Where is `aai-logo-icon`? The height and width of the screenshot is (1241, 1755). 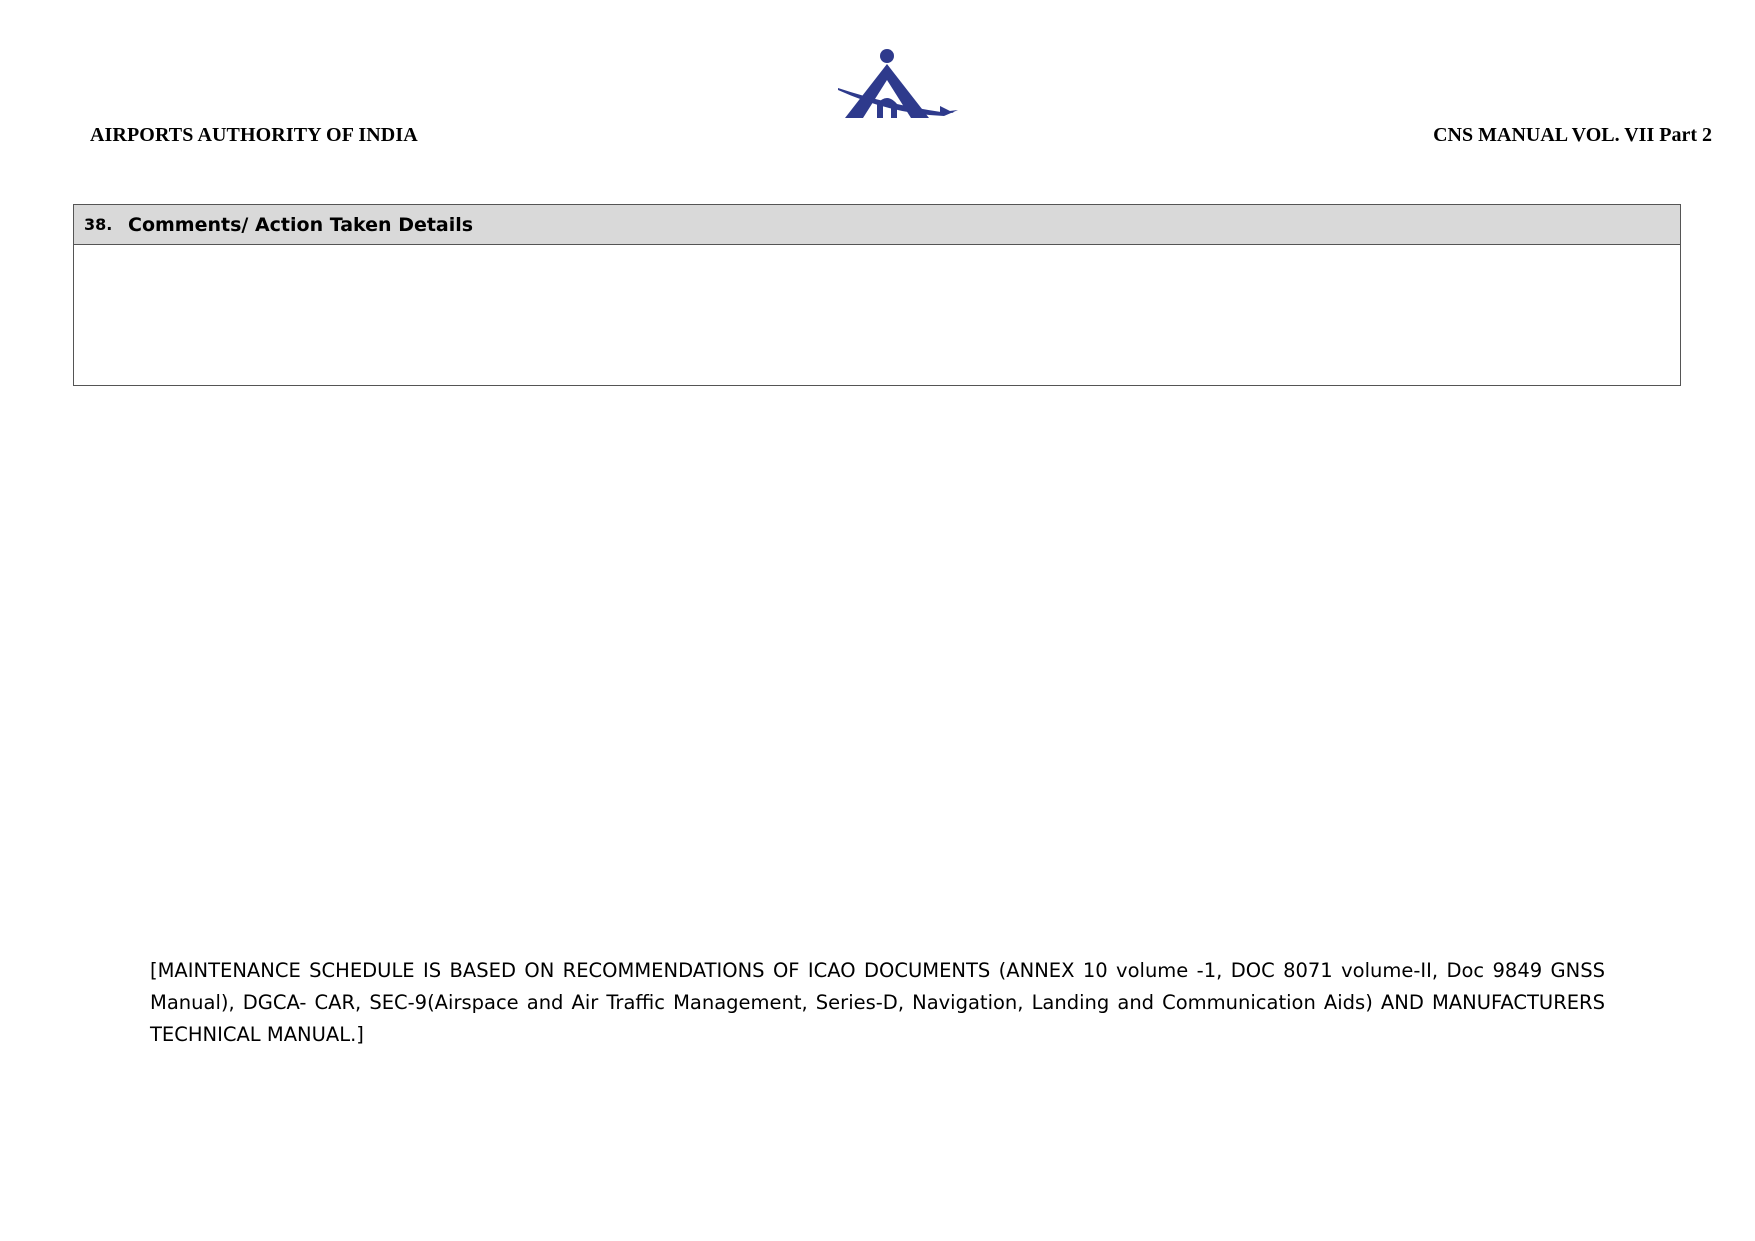 aai-logo-icon is located at coordinates (898, 83).